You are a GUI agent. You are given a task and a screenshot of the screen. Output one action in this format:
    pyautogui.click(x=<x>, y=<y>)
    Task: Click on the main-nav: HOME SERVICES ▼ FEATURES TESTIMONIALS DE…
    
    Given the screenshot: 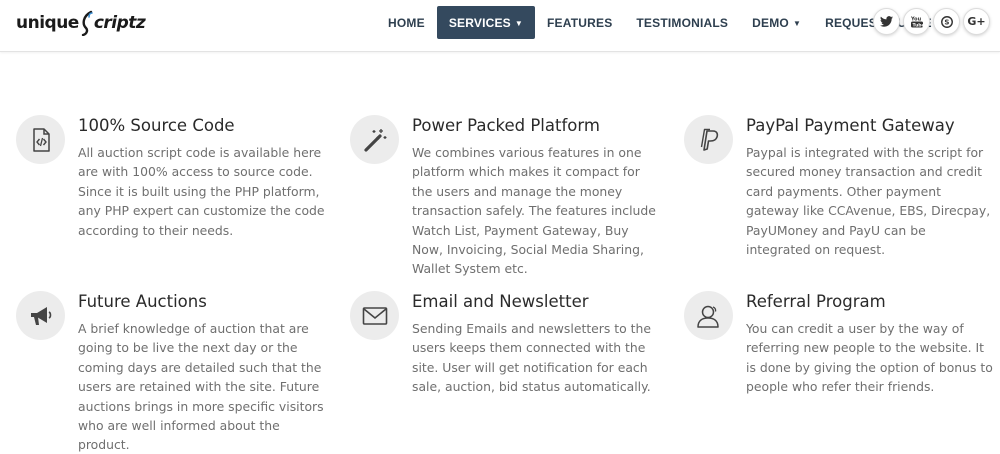 What is the action you would take?
    pyautogui.click(x=660, y=22)
    